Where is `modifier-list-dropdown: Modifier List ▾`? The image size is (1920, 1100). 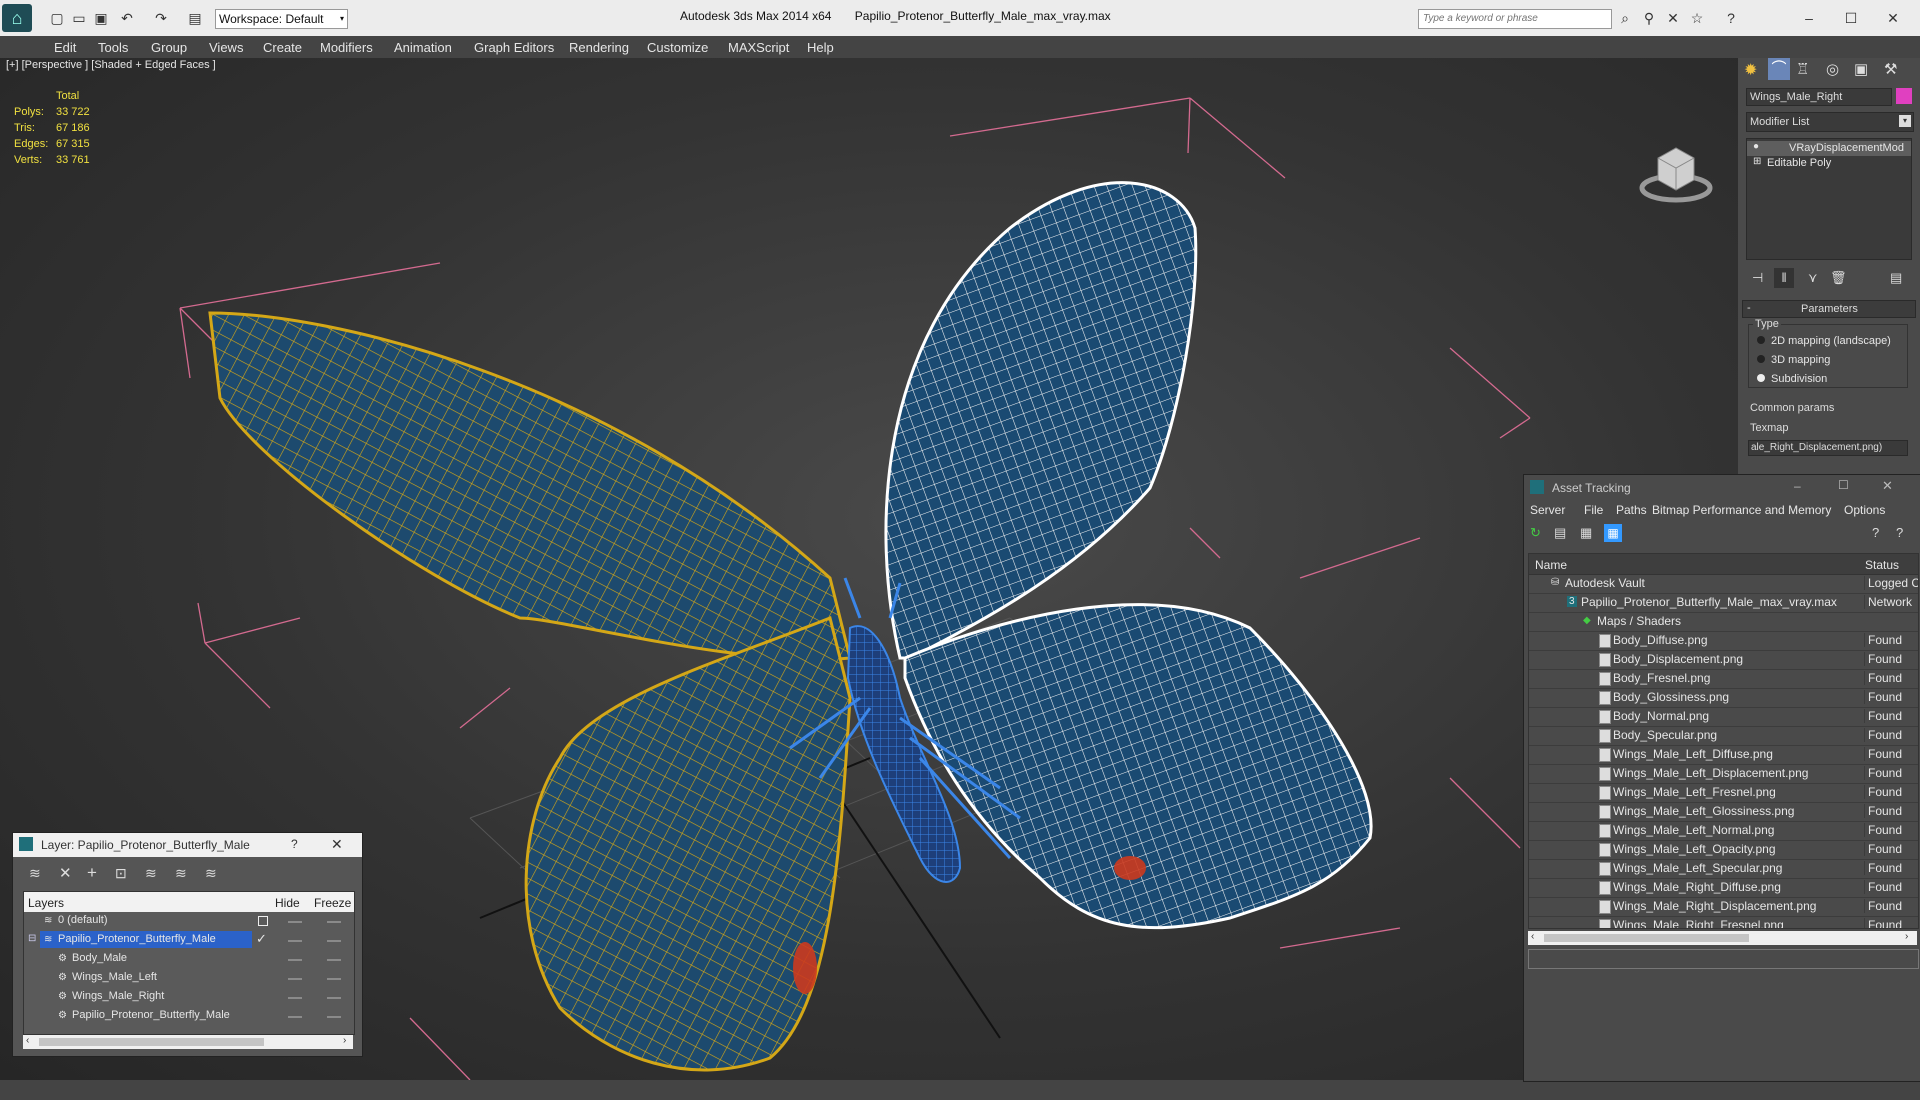 modifier-list-dropdown: Modifier List ▾ is located at coordinates (1830, 122).